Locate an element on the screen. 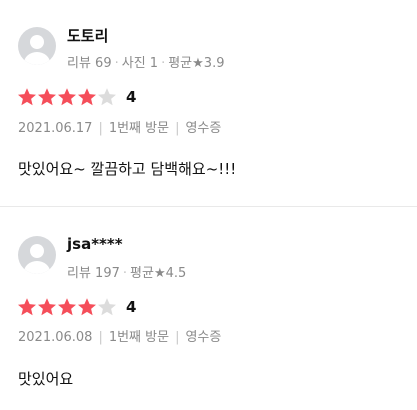 The height and width of the screenshot is (410, 417). photo-count: 사진 1 is located at coordinates (140, 63).